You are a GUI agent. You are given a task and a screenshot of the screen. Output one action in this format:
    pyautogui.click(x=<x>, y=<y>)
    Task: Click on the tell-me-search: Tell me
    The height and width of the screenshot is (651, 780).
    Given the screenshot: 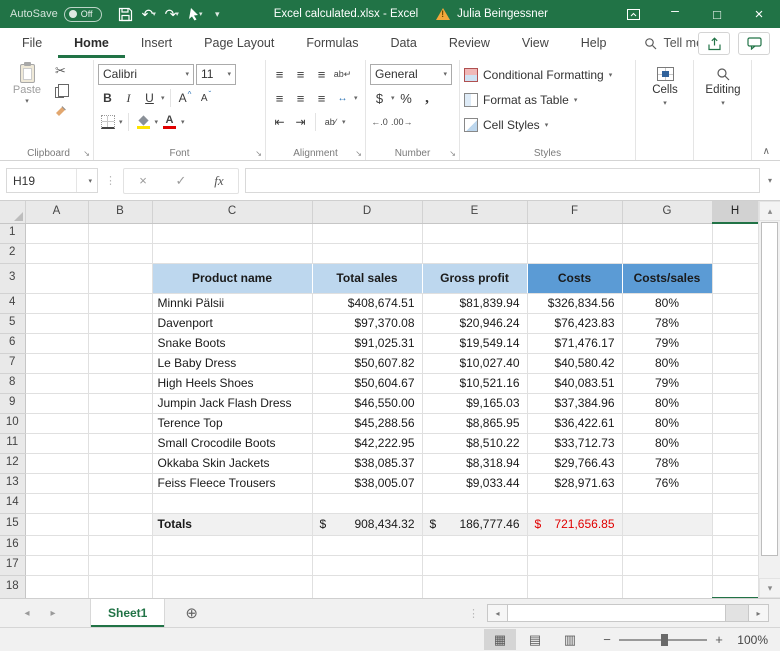 What is the action you would take?
    pyautogui.click(x=673, y=43)
    